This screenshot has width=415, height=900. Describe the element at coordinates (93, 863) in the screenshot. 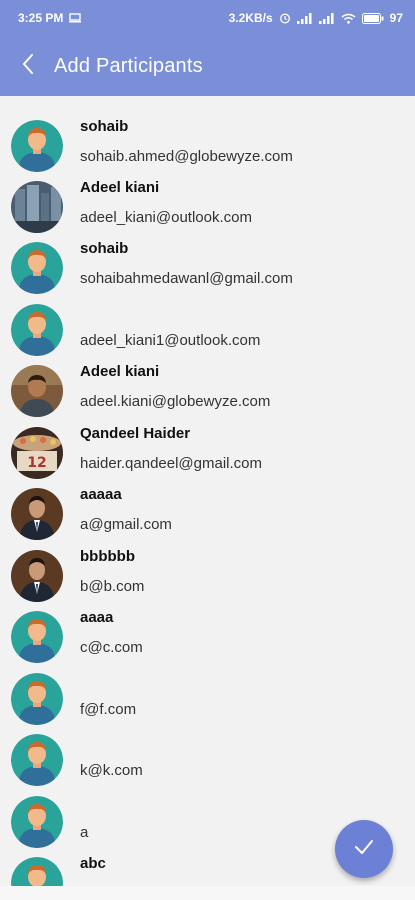

I see `participant-name: abc` at that location.